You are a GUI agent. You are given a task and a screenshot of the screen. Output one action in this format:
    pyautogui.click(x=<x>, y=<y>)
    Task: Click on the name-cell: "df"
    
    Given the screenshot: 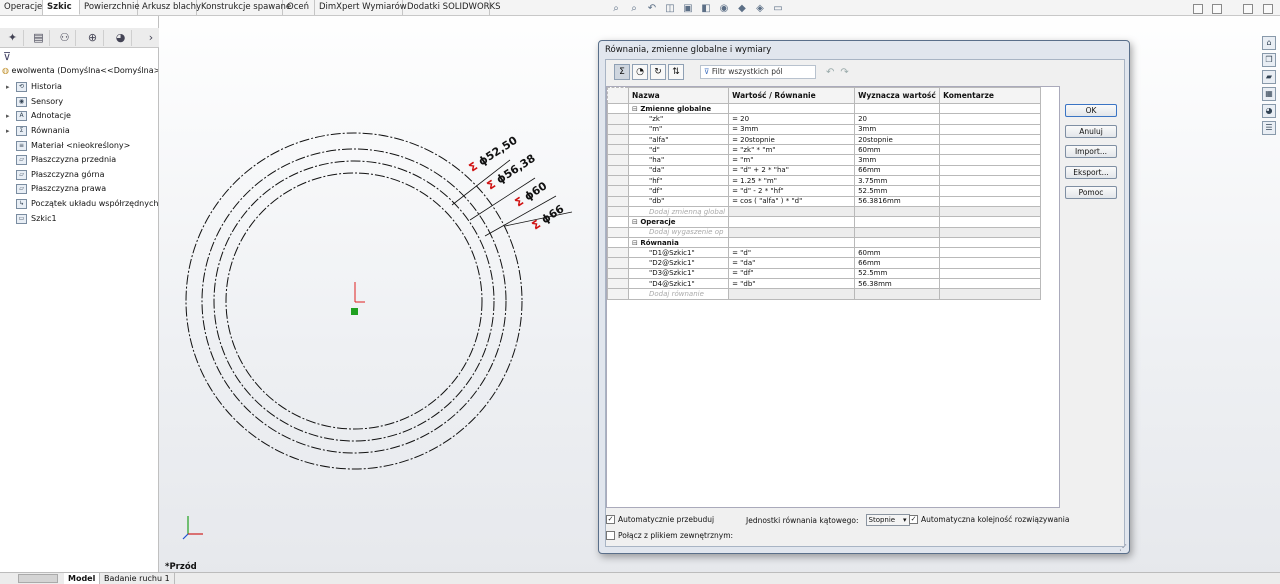 What is the action you would take?
    pyautogui.click(x=678, y=191)
    